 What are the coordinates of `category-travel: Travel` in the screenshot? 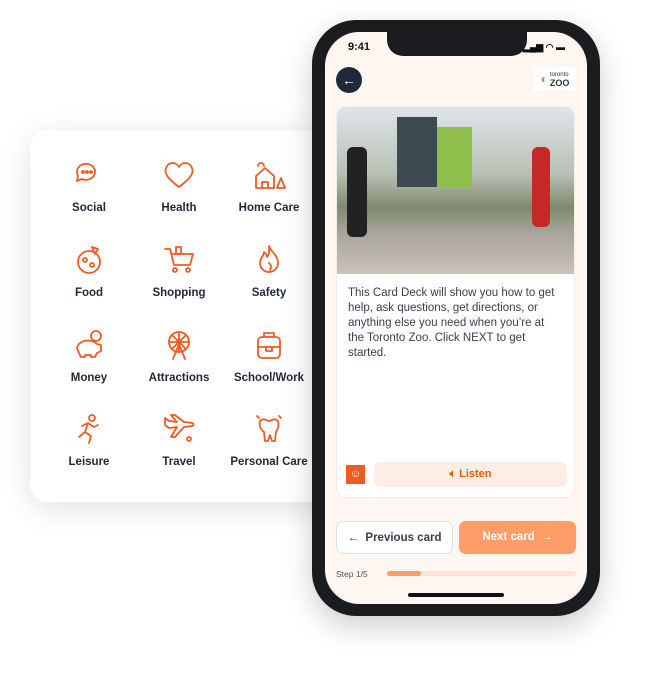 It's located at (179, 441).